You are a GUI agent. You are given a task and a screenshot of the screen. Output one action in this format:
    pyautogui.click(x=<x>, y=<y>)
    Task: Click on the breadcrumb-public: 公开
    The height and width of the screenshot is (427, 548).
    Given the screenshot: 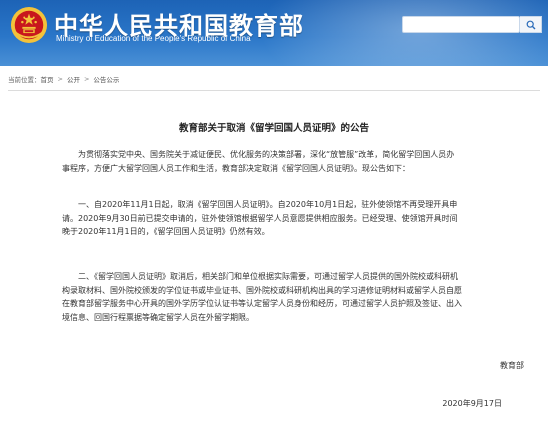 What is the action you would take?
    pyautogui.click(x=73, y=79)
    